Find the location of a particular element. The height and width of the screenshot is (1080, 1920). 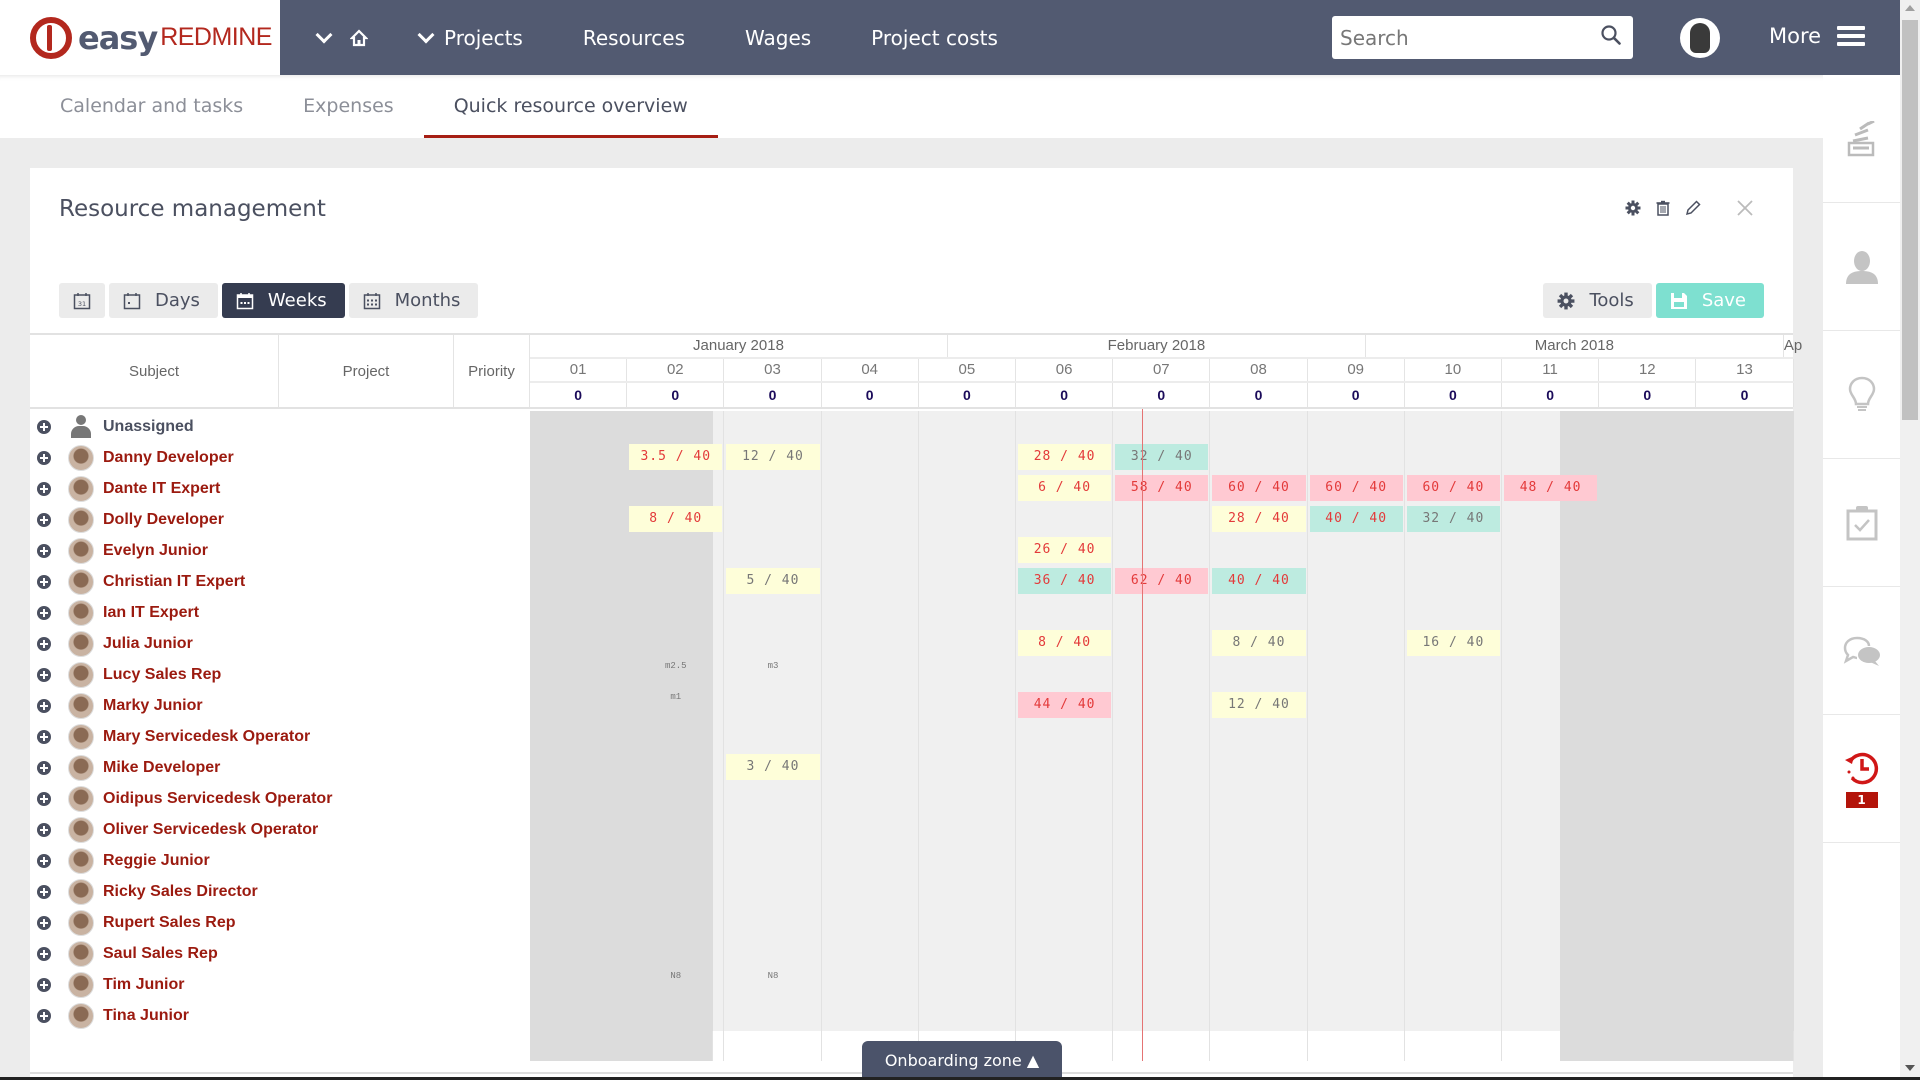

close-icon is located at coordinates (1745, 208).